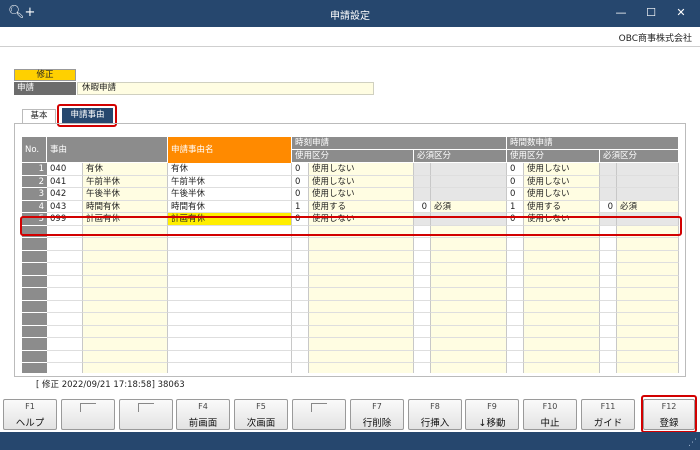 The height and width of the screenshot is (450, 700). Describe the element at coordinates (608, 414) in the screenshot. I see `fkey-f11-button: F11 ガイド` at that location.